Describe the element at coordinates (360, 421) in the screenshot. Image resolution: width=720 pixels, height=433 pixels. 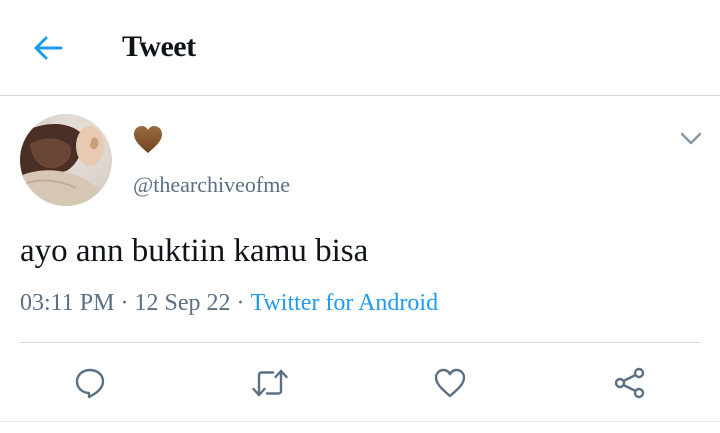
I see `bottom-divider` at that location.